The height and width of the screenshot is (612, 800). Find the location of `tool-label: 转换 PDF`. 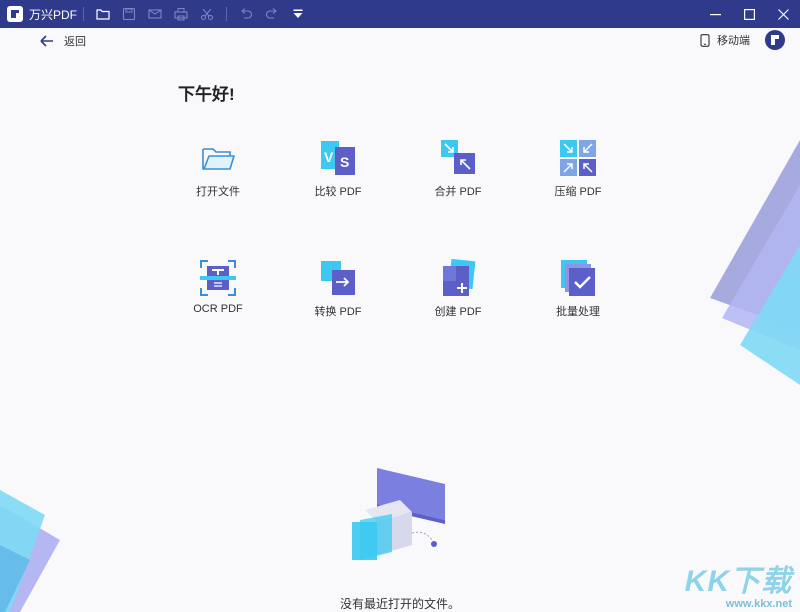

tool-label: 转换 PDF is located at coordinates (338, 312).